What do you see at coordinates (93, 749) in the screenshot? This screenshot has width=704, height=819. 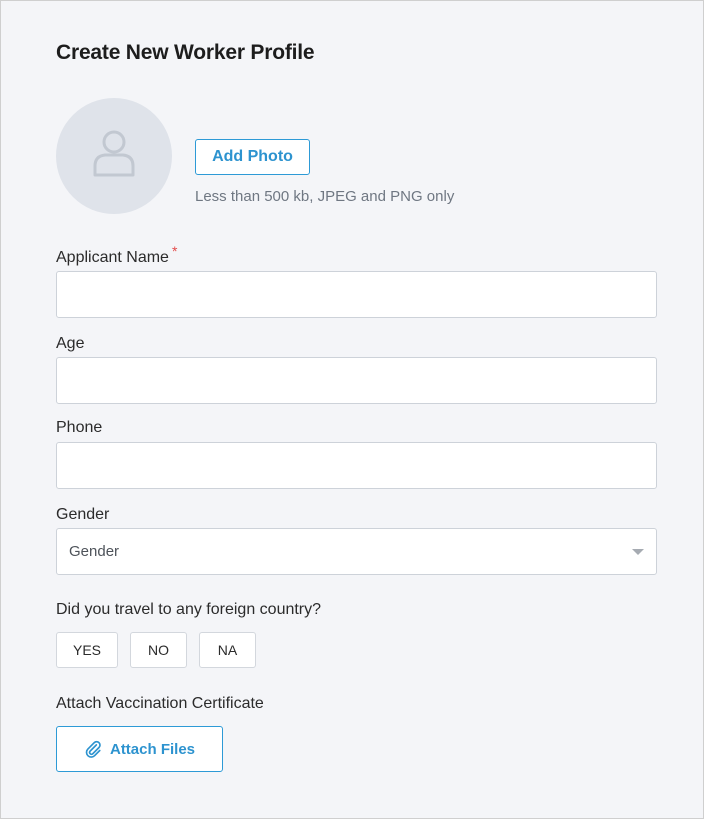 I see `paperclip-icon` at bounding box center [93, 749].